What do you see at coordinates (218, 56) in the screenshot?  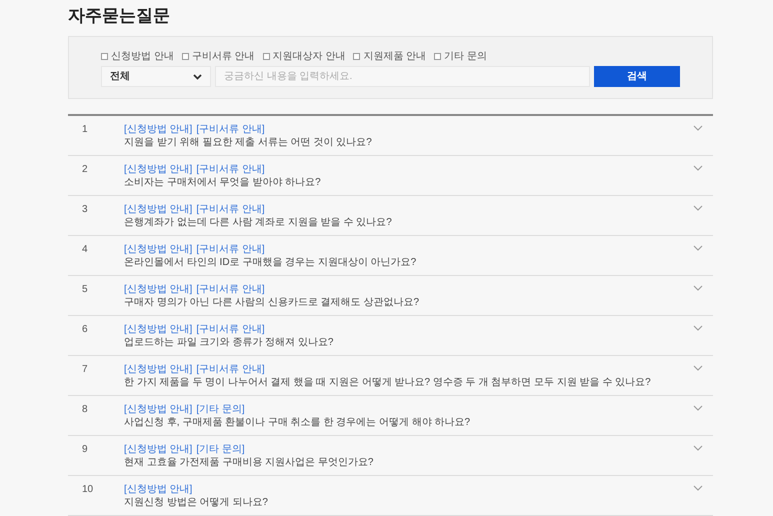 I see `filter-checkbox: 구비서류 안내` at bounding box center [218, 56].